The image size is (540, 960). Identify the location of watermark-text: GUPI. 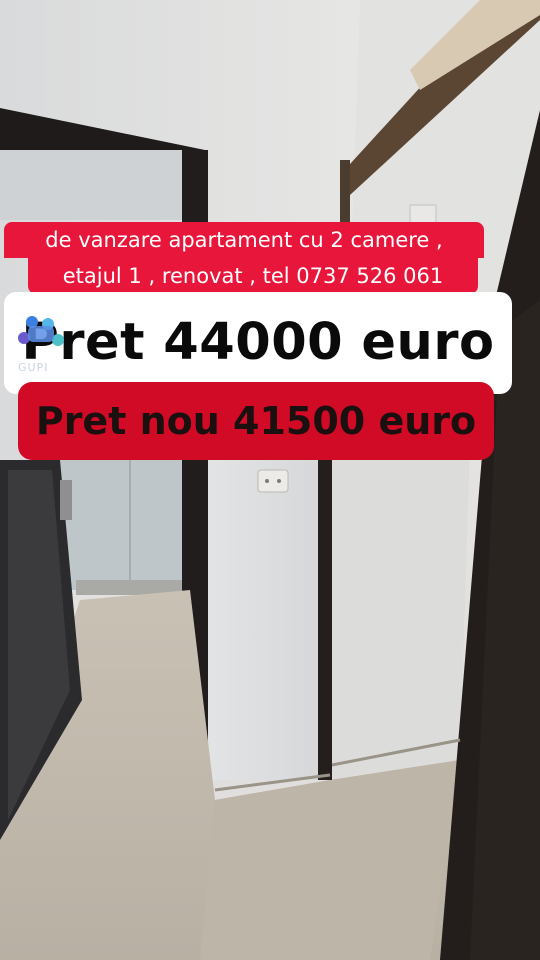
(33, 367).